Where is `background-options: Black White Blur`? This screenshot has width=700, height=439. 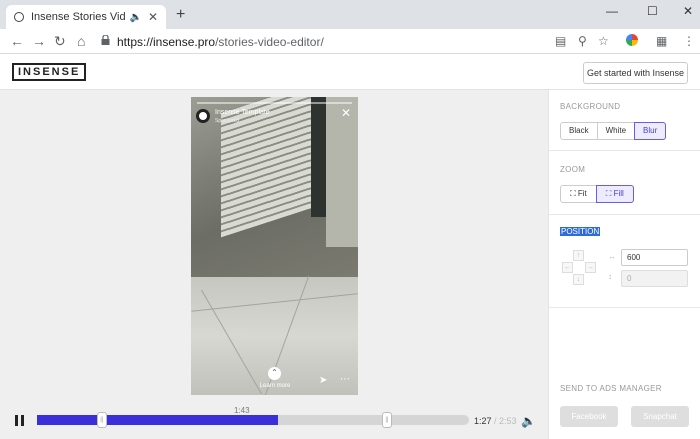 background-options: Black White Blur is located at coordinates (613, 131).